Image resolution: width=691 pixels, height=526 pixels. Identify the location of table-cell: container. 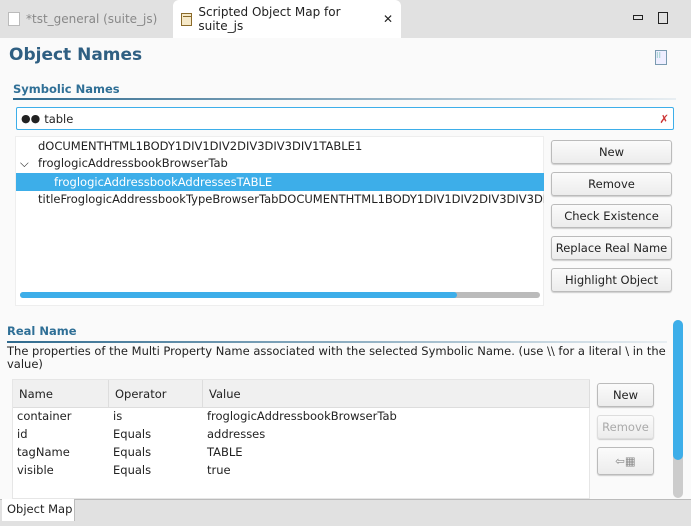
(44, 416).